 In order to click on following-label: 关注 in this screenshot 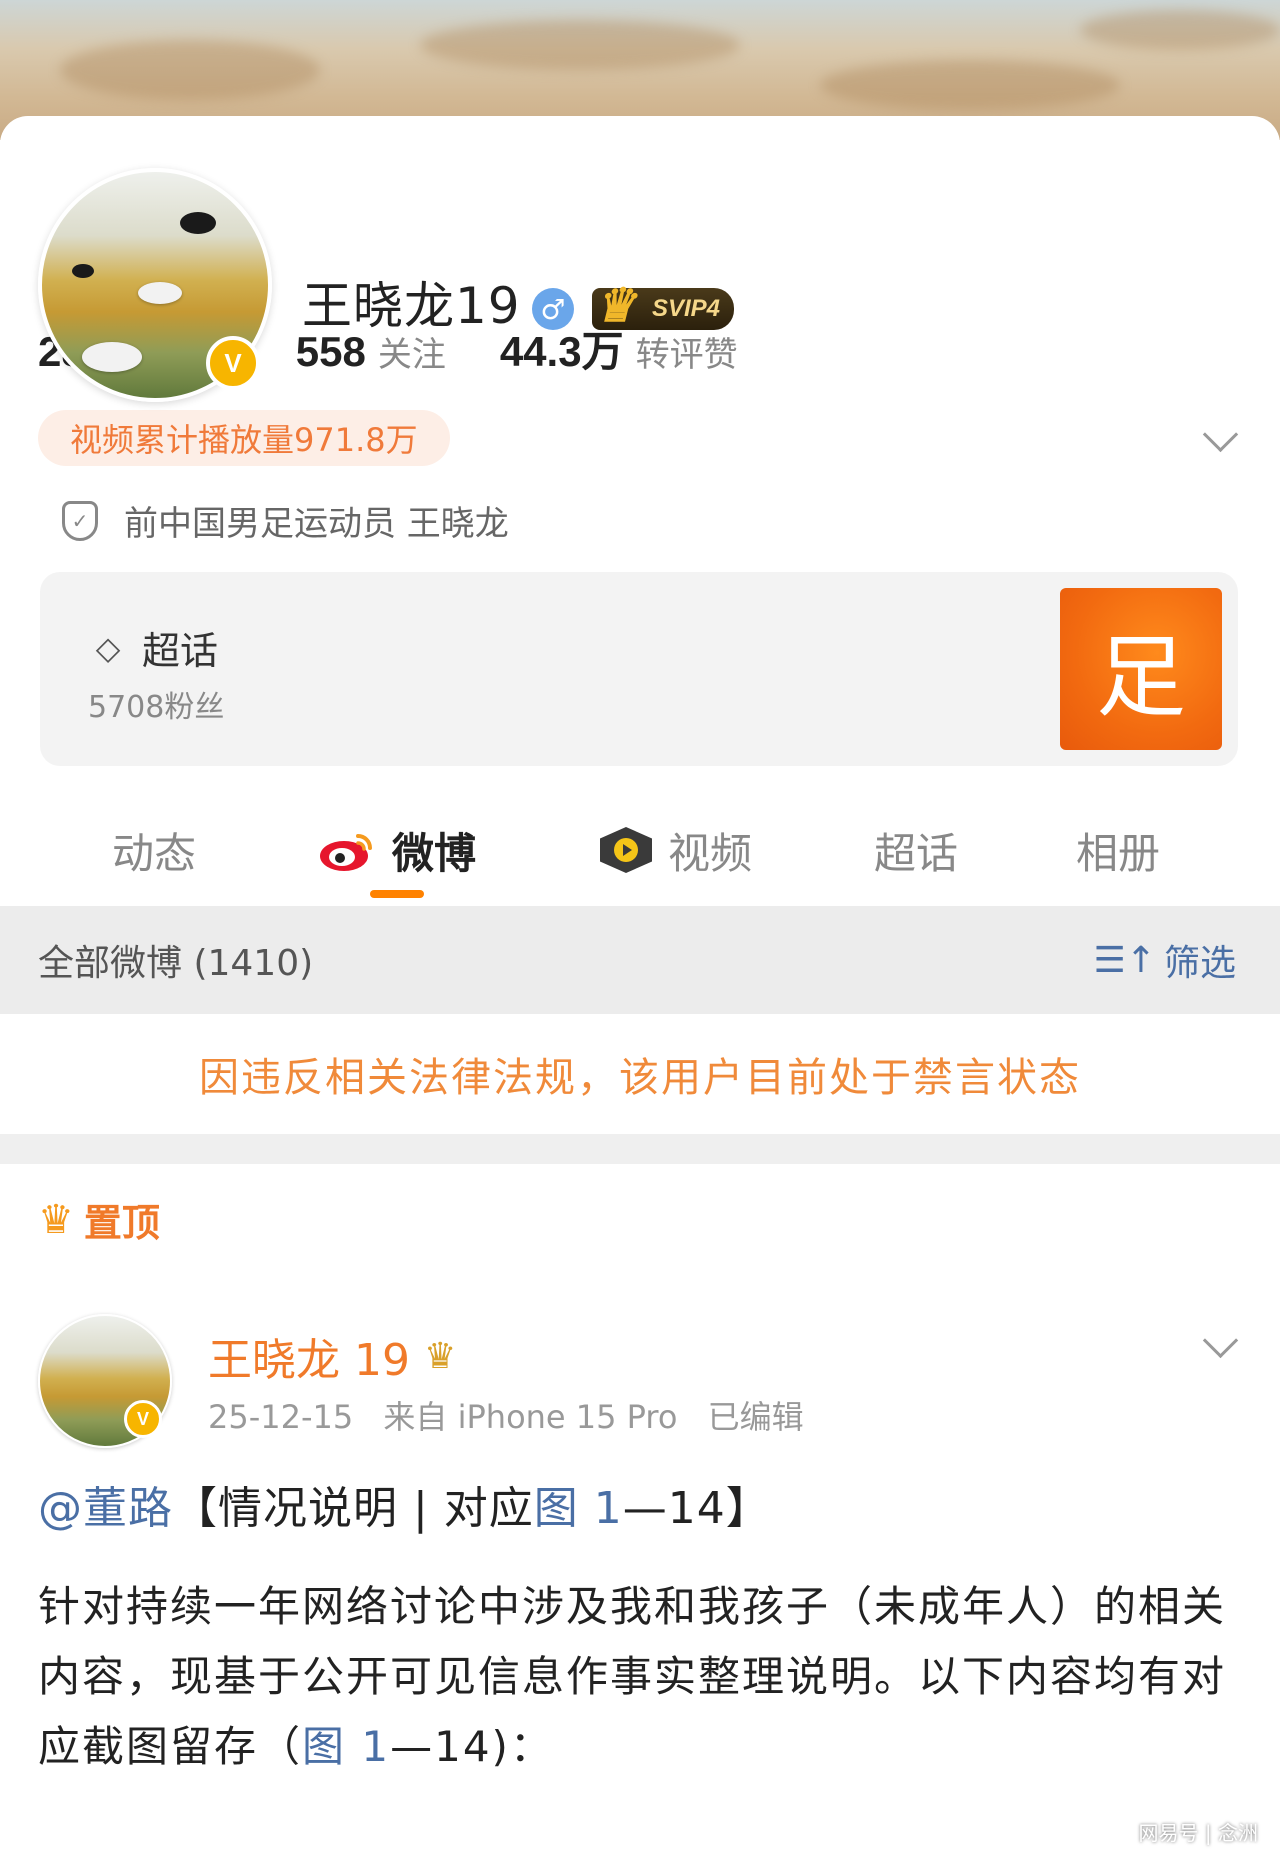, I will do `click(411, 355)`.